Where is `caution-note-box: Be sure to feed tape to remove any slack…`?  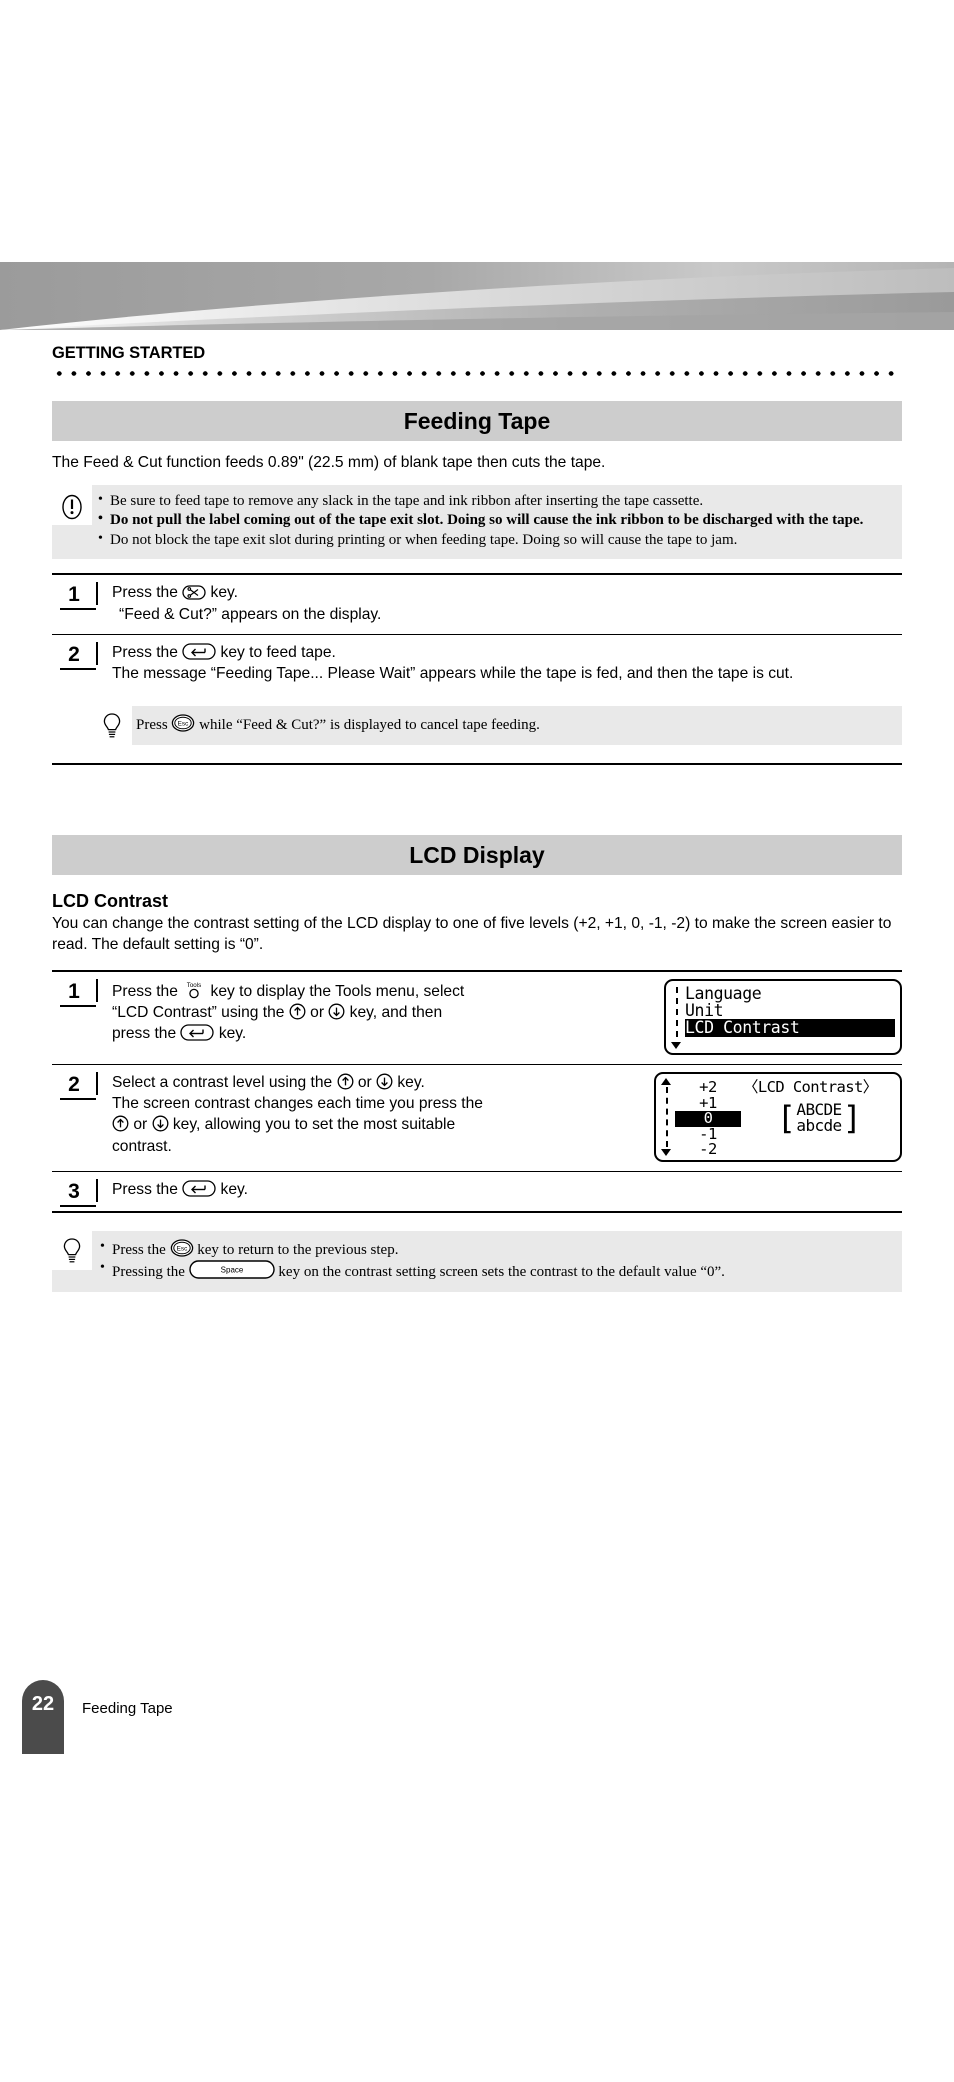
caution-note-box: Be sure to feed tape to remove any slack… is located at coordinates (477, 522).